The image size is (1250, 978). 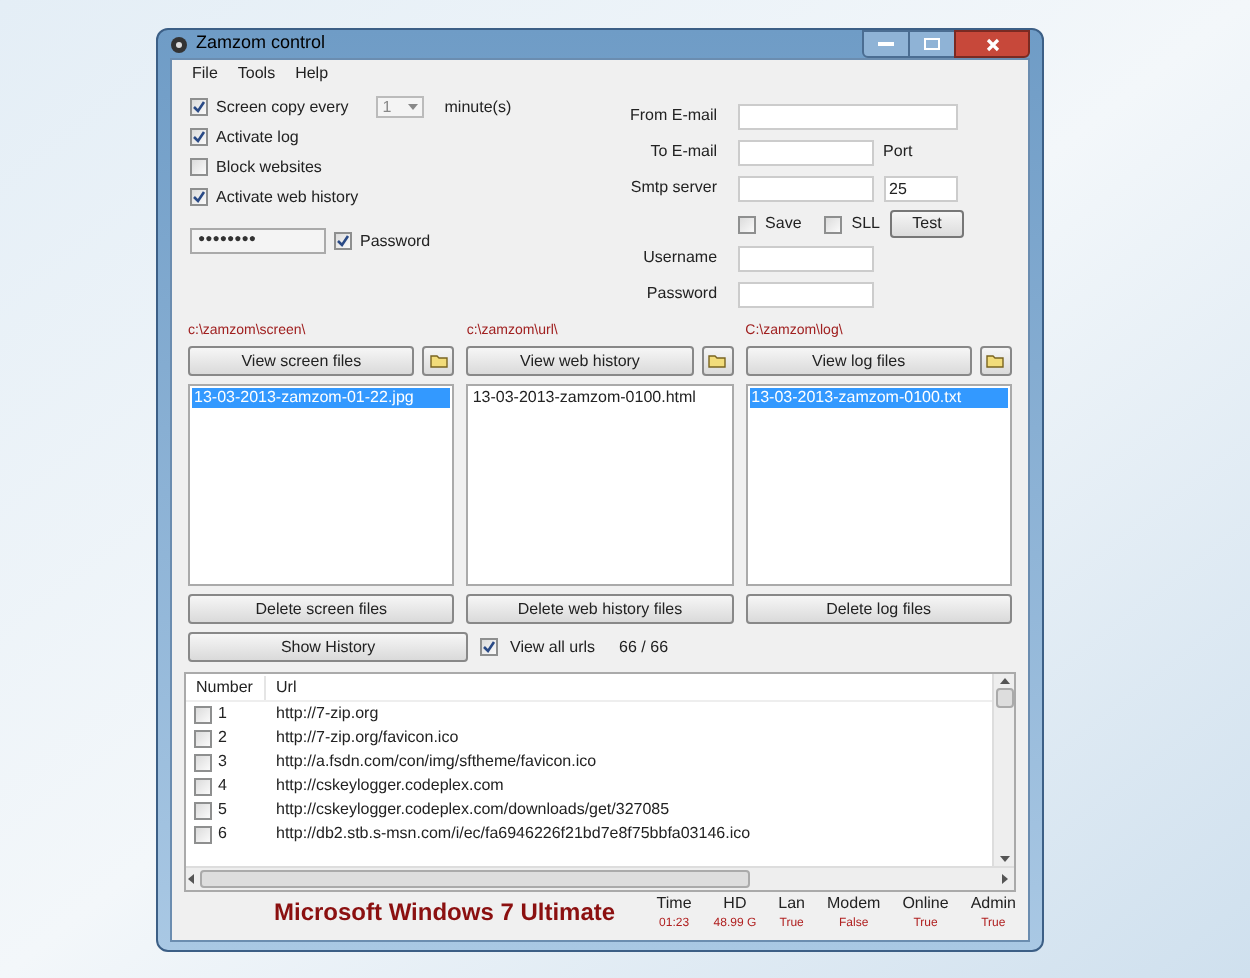 I want to click on field-label: Smtp server, so click(x=674, y=188).